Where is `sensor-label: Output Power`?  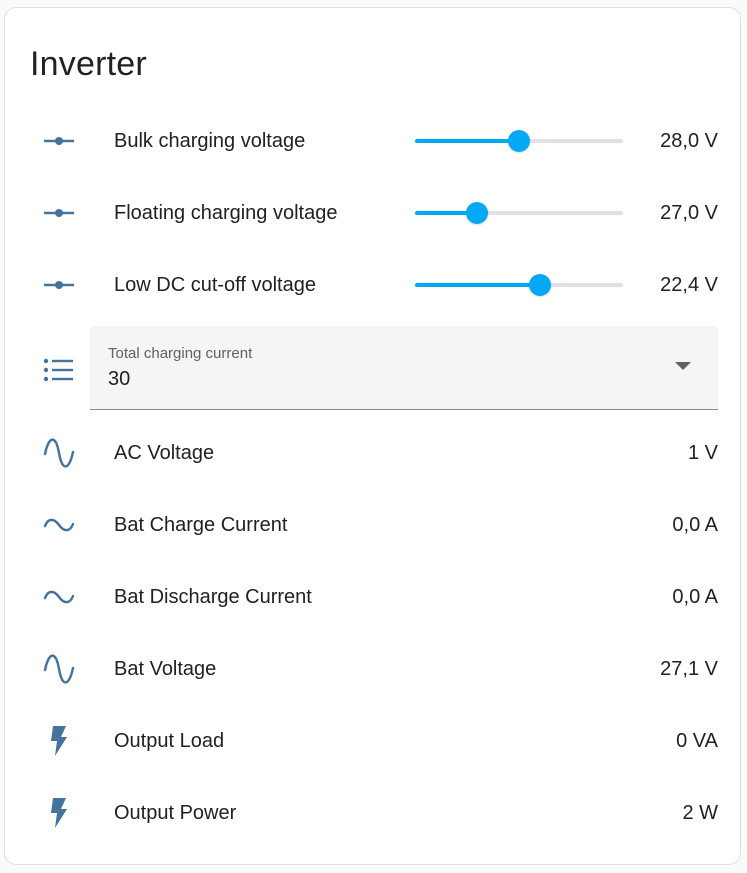 sensor-label: Output Power is located at coordinates (175, 813).